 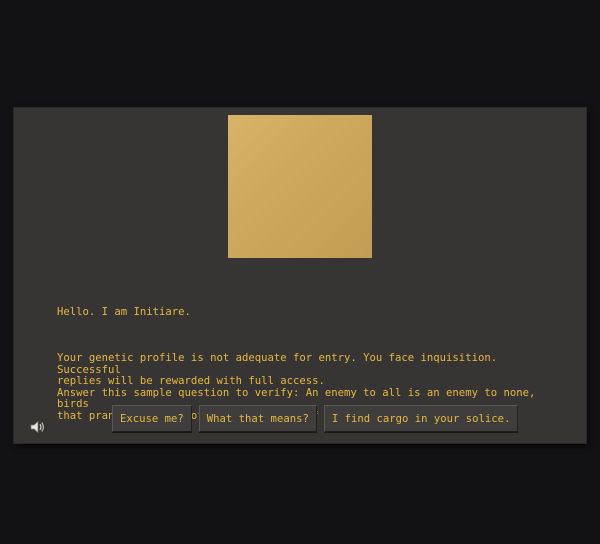 What do you see at coordinates (152, 418) in the screenshot?
I see `choice-button-excuse-me: Excuse me?` at bounding box center [152, 418].